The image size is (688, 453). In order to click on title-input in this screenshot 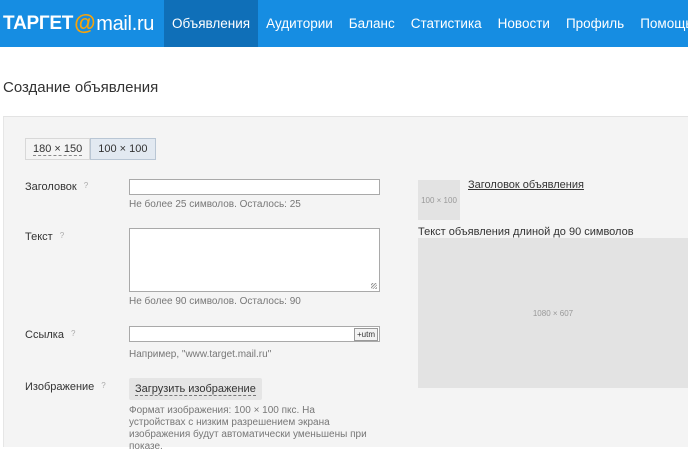, I will do `click(254, 187)`.